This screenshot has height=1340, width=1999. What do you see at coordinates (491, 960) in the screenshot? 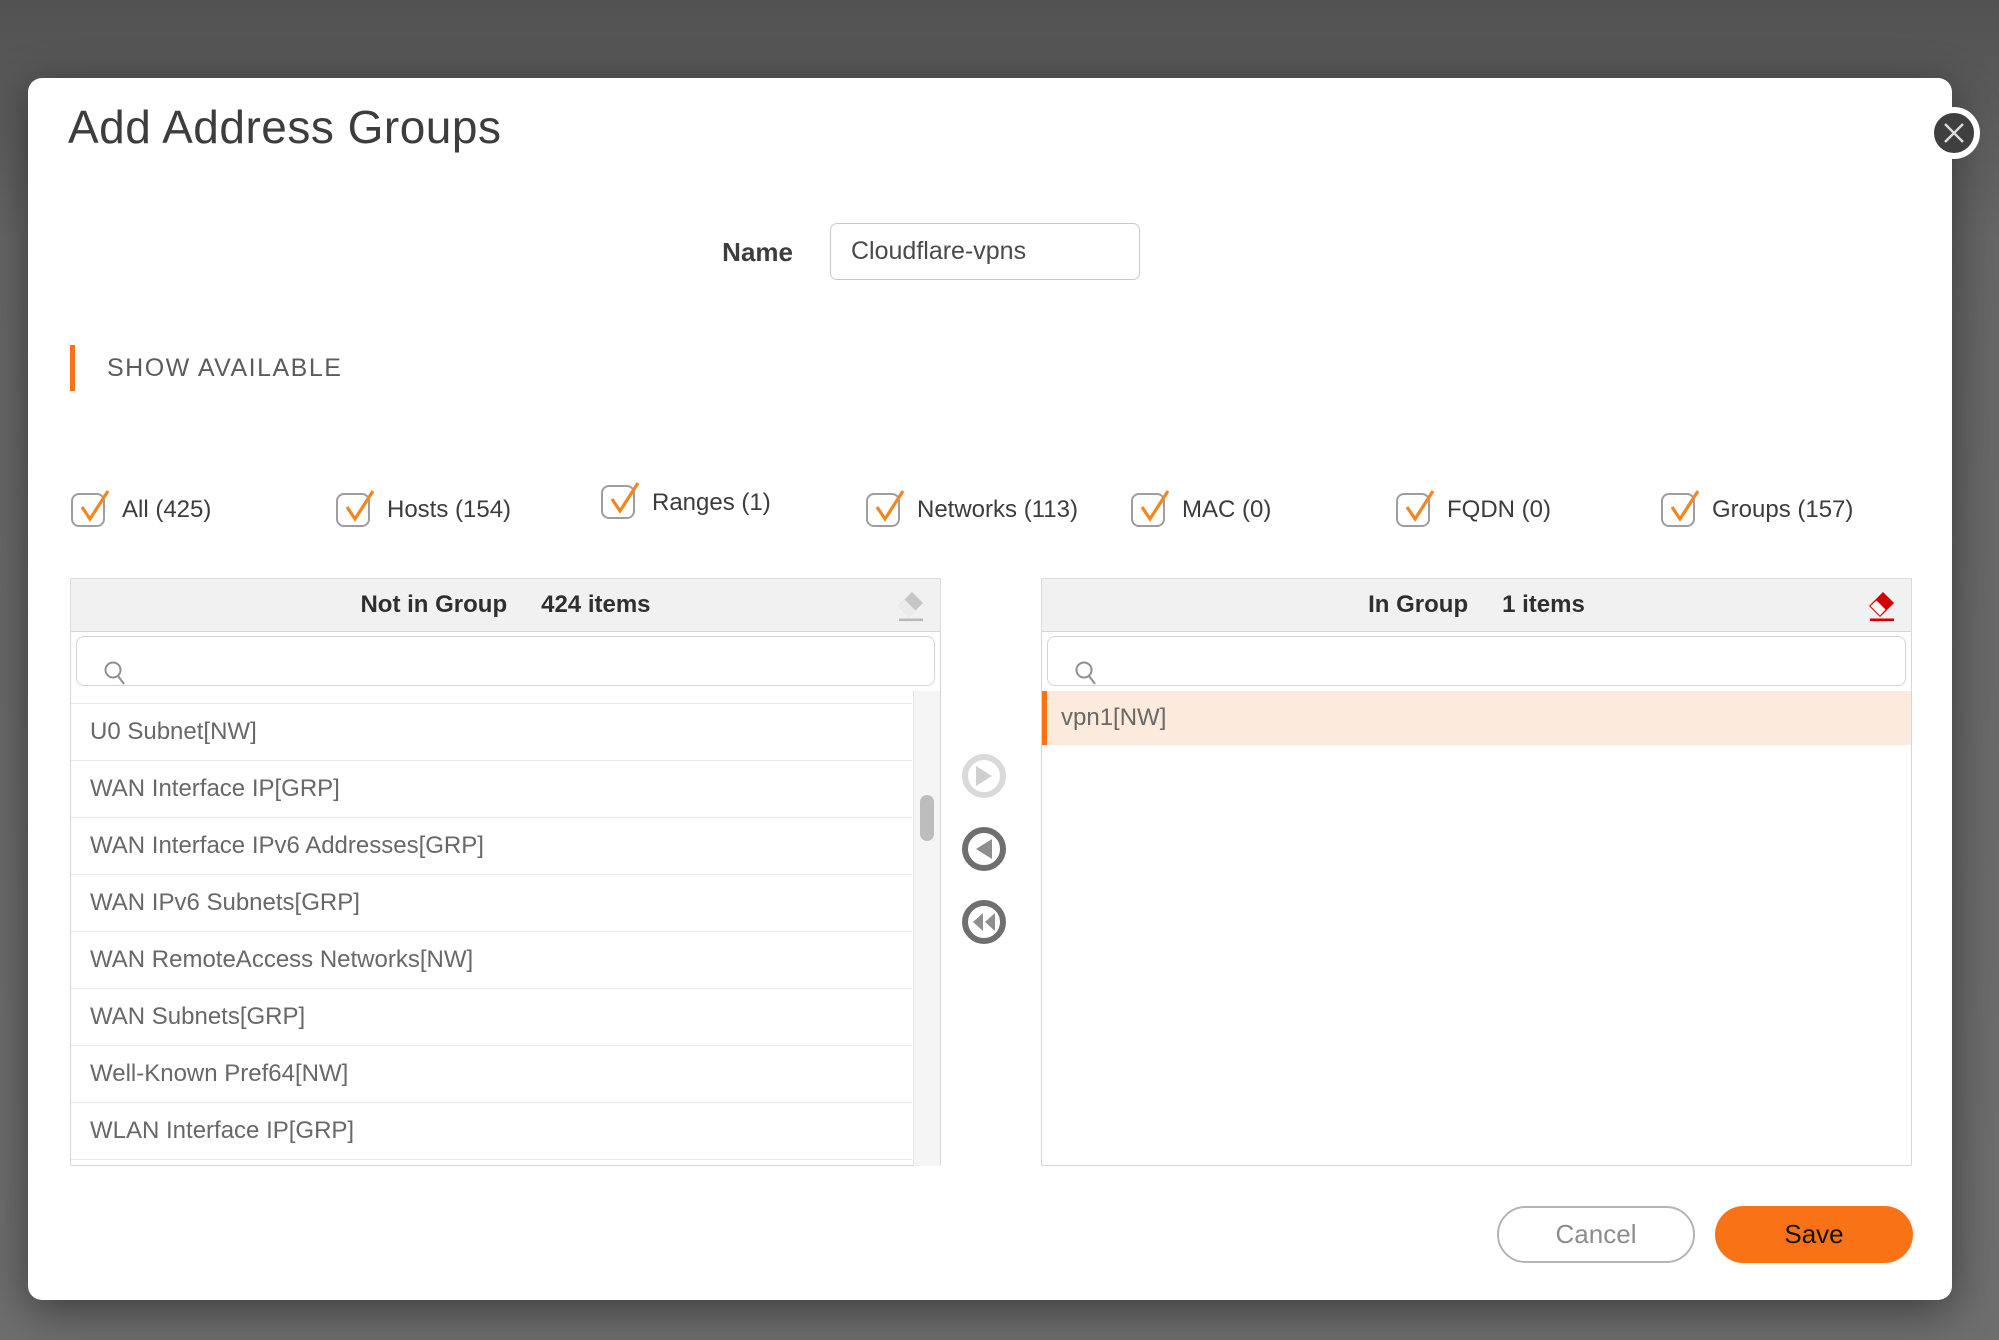
I see `list-item: WAN RemoteAccess Networks[NW]` at bounding box center [491, 960].